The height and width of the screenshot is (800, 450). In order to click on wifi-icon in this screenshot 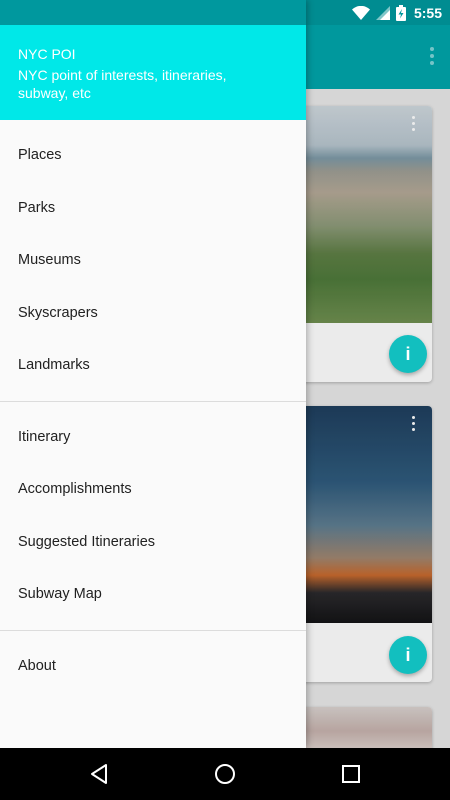, I will do `click(360, 12)`.